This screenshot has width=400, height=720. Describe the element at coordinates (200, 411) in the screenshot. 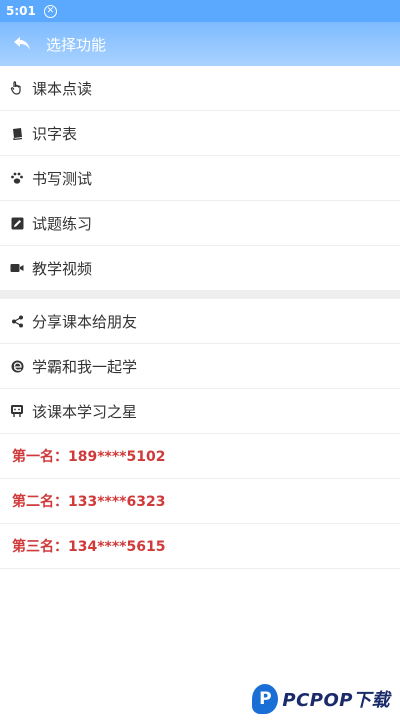

I see `menu-item-study-star: 该课本学习之星` at that location.